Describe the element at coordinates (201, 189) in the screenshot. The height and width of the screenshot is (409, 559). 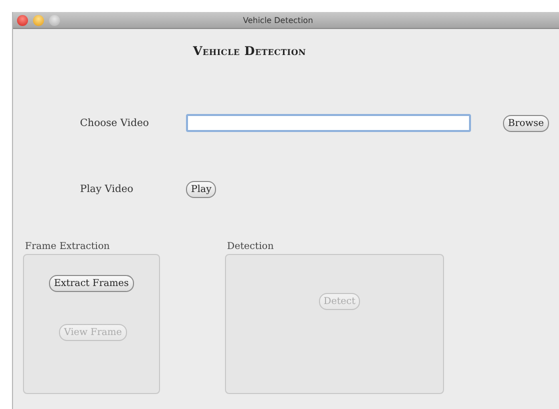
I see `play-button: Play` at that location.